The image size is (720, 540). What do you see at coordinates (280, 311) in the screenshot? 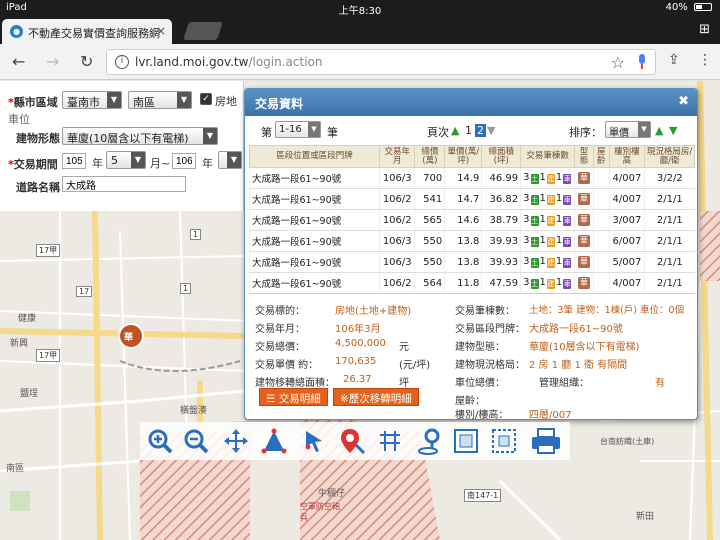
I see `detail-label: 交易標的：` at bounding box center [280, 311].